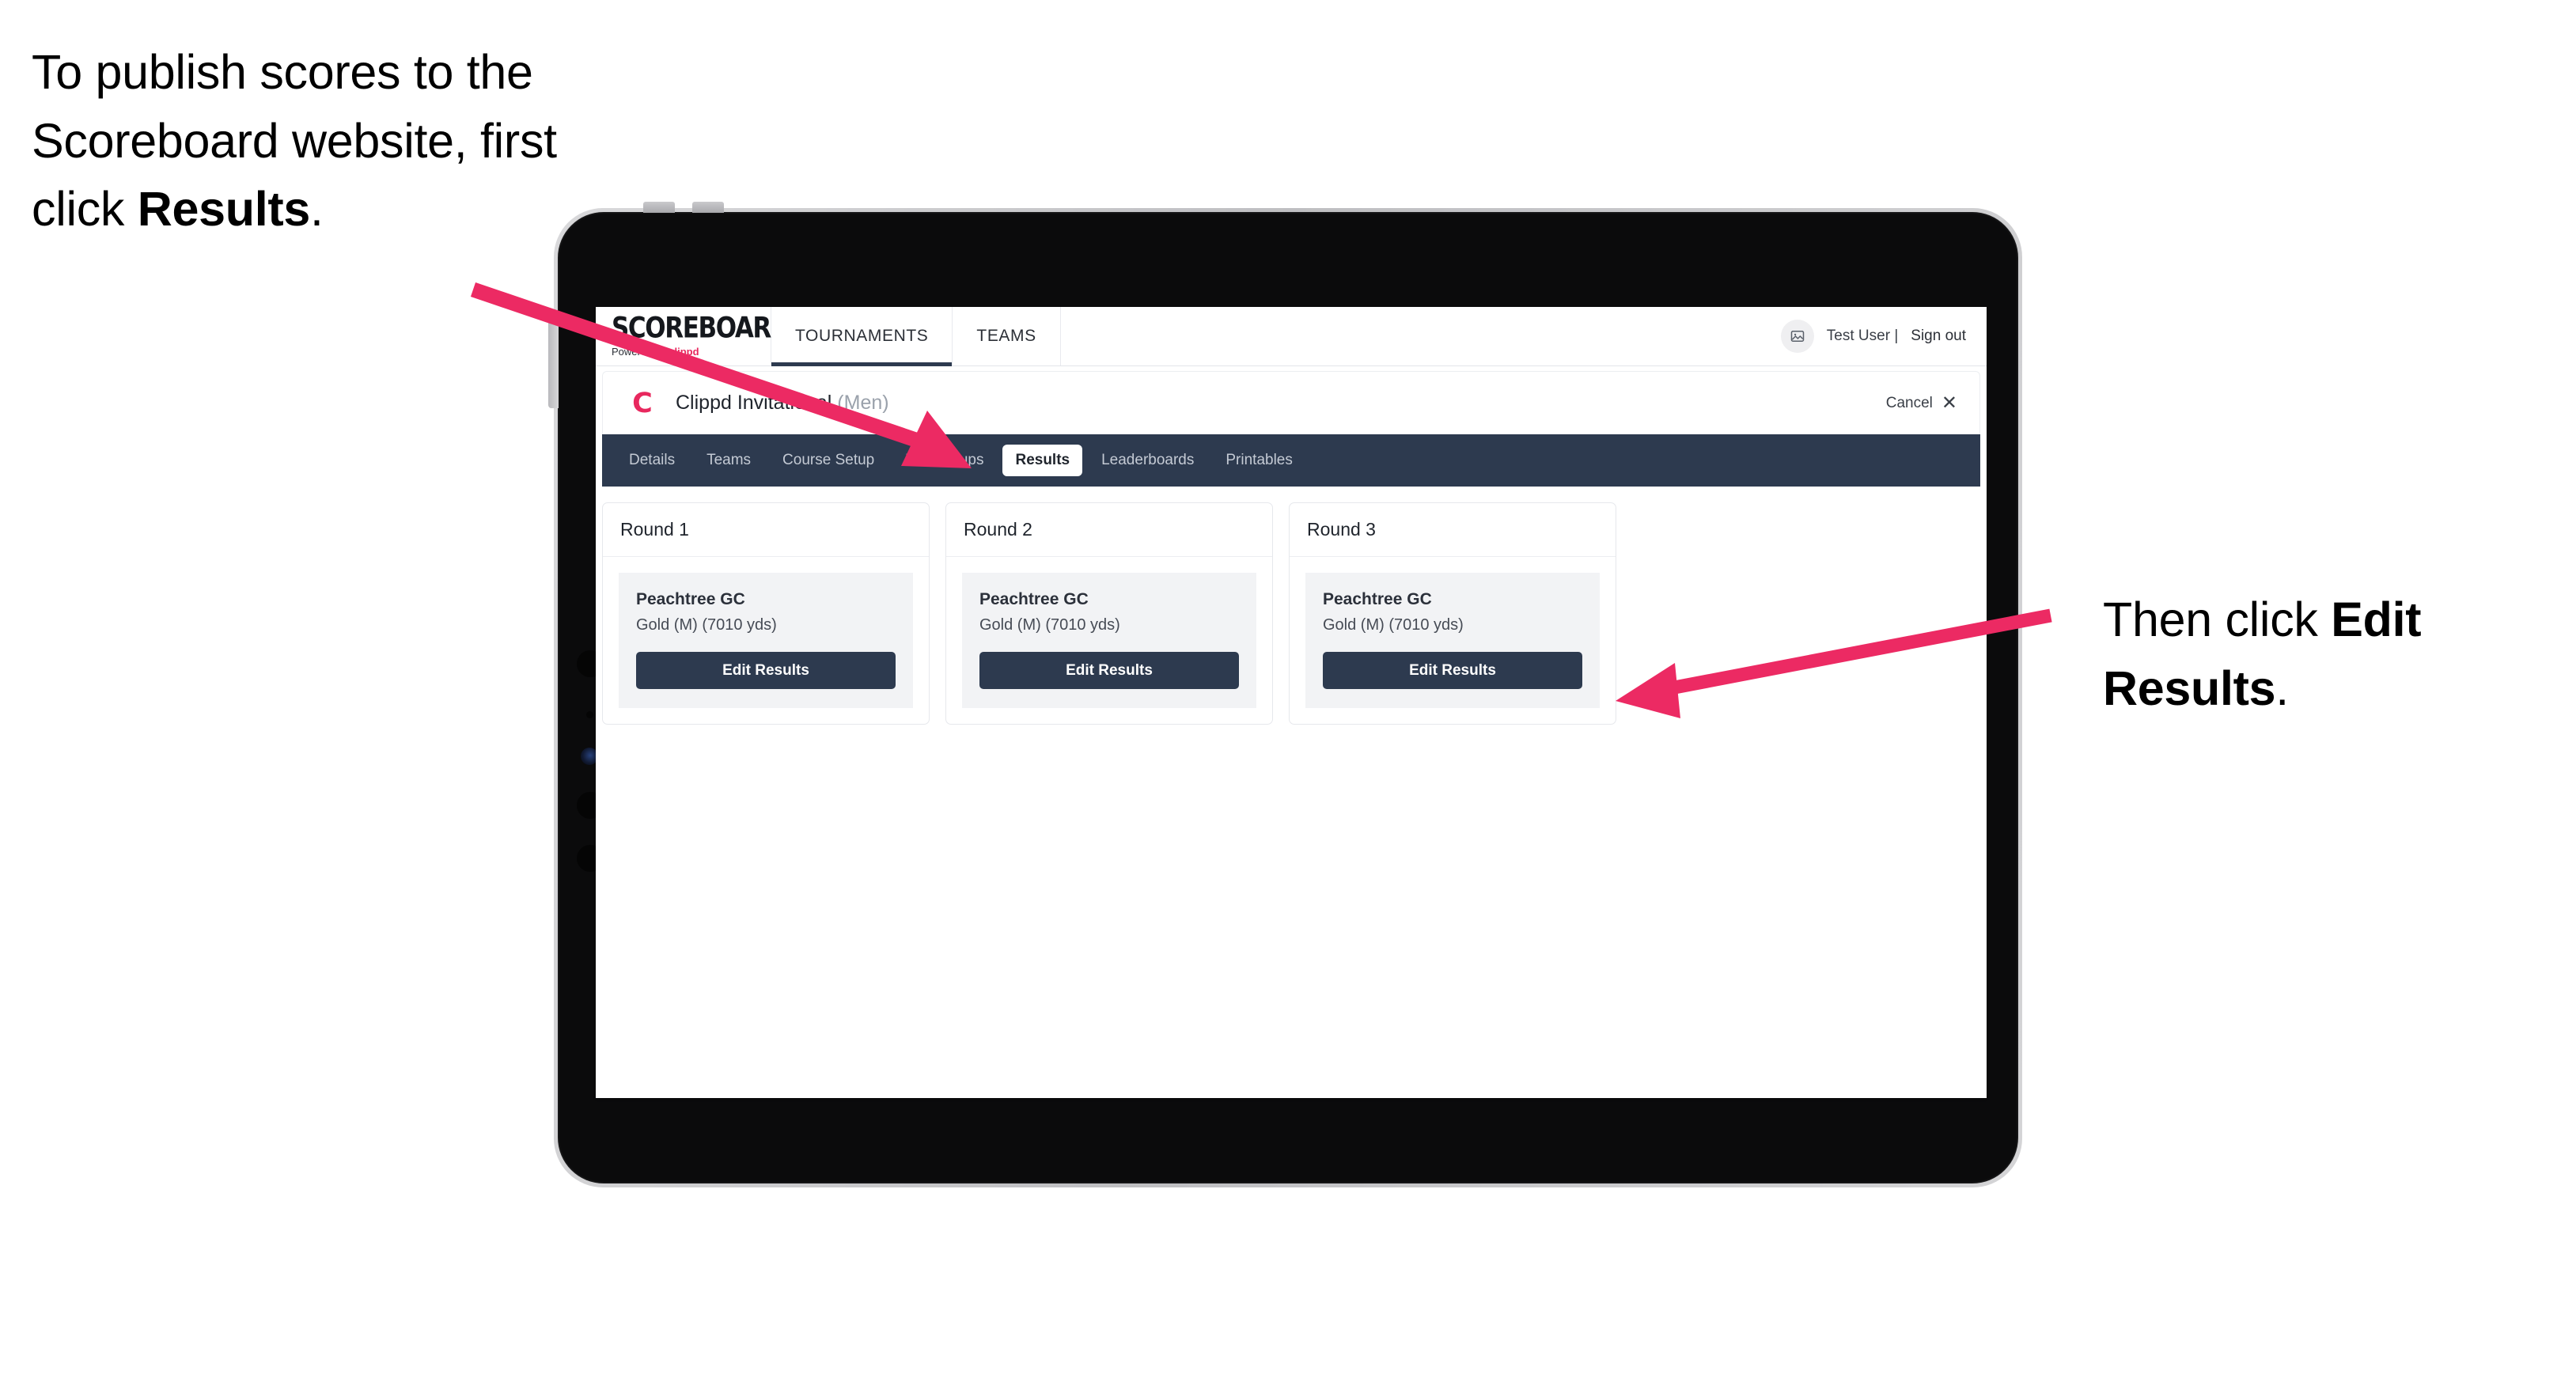 The height and width of the screenshot is (1386, 2576). I want to click on cancel-button: Cancel ✕, so click(1921, 403).